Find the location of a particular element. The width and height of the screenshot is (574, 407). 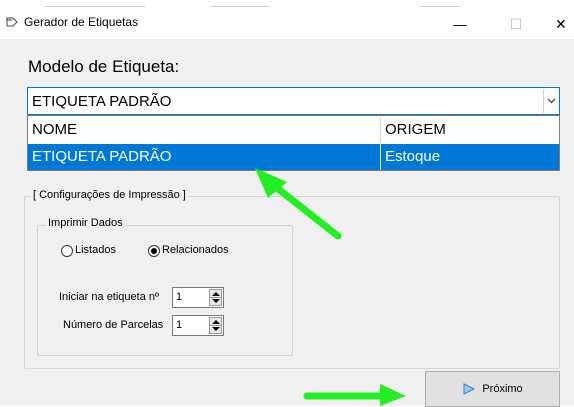

modelo-combobox: ETIQUETA PADRÃO is located at coordinates (293, 101).